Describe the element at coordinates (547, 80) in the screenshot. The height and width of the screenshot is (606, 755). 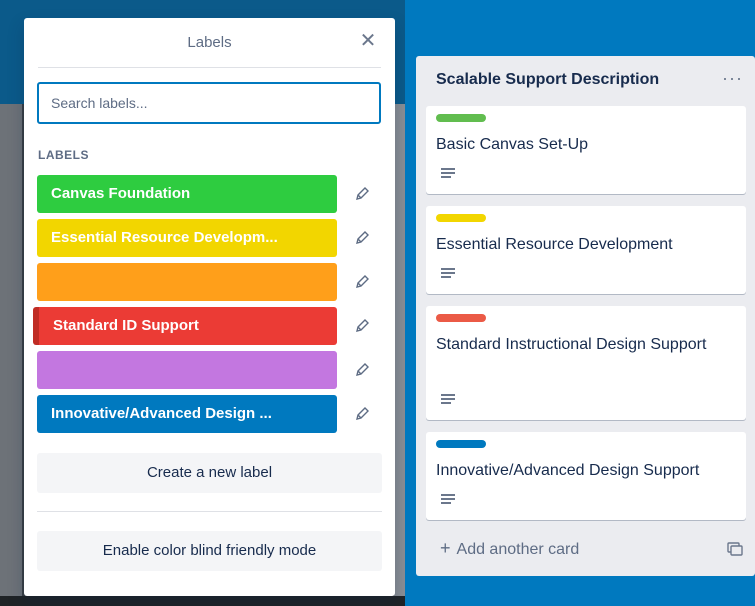
I see `list-title: Scalable Support Description` at that location.